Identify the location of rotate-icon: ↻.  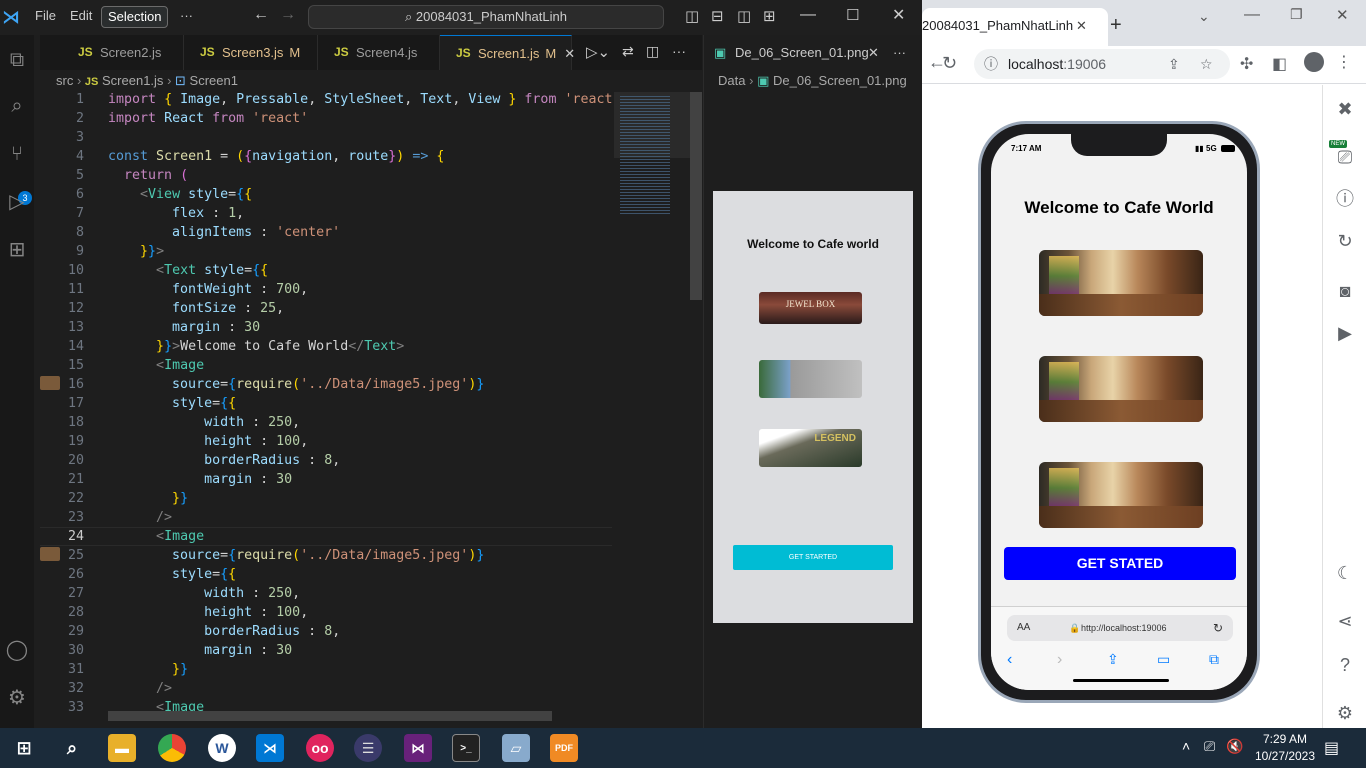
(1345, 241).